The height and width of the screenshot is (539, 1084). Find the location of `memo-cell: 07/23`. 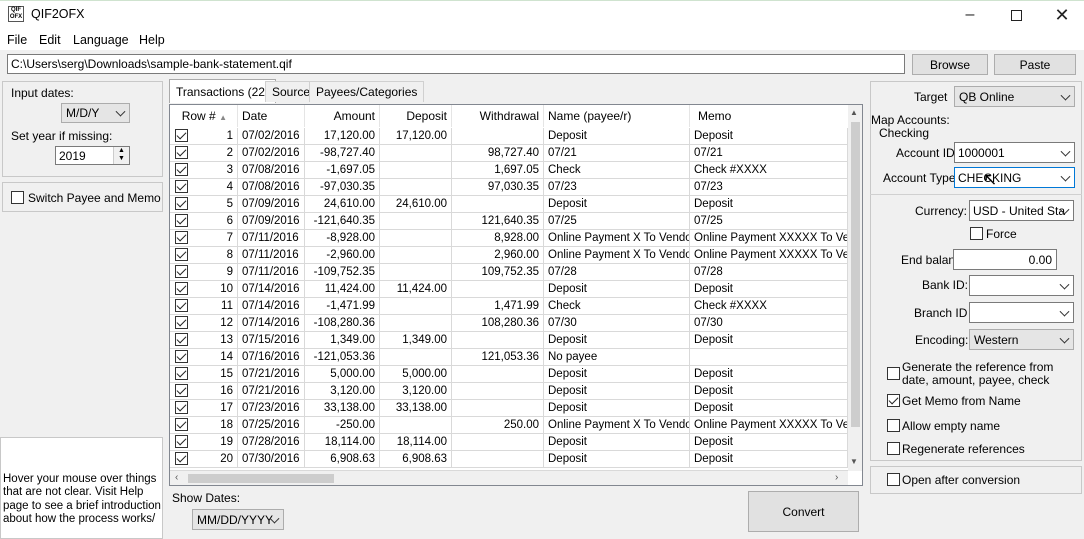

memo-cell: 07/23 is located at coordinates (769, 187).